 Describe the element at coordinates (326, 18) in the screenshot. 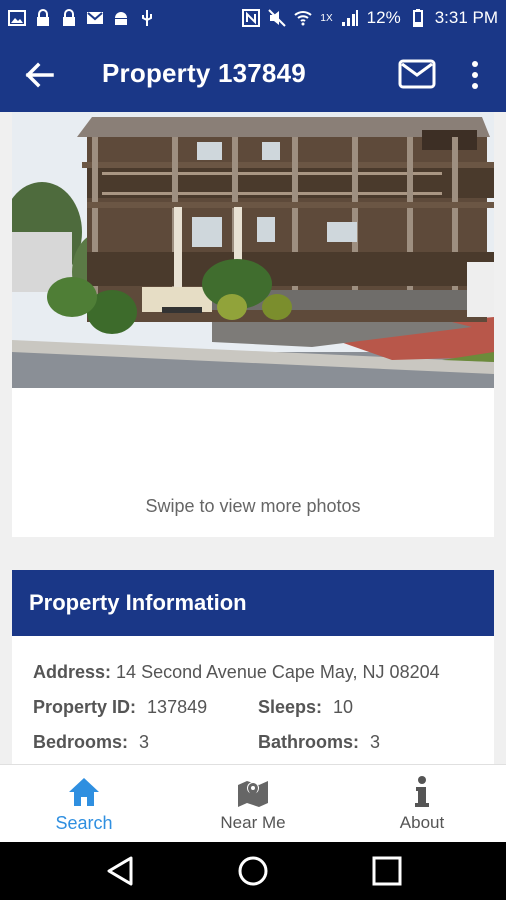

I see `network-type: 1X` at that location.